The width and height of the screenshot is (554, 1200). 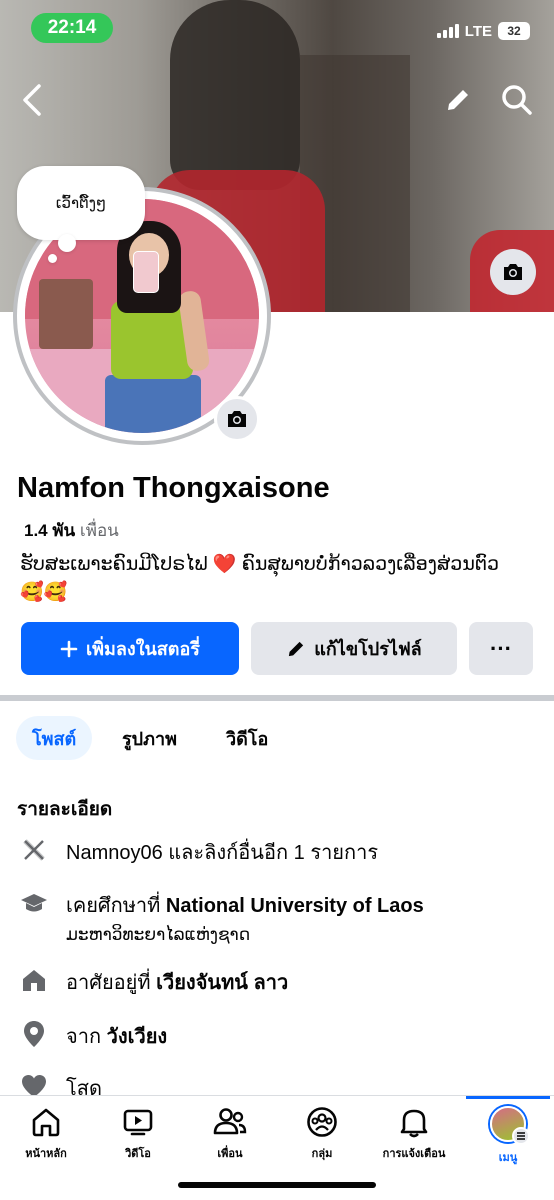 I want to click on nav-menu: เมนู, so click(x=508, y=1136).